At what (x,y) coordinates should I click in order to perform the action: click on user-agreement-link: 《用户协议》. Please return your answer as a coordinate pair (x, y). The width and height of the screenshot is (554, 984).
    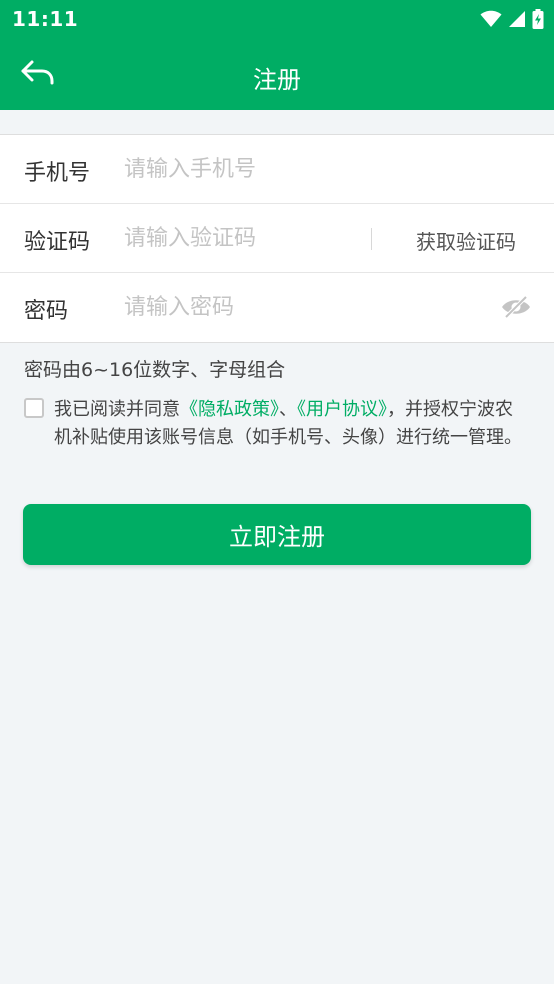
    Looking at the image, I should click on (342, 409).